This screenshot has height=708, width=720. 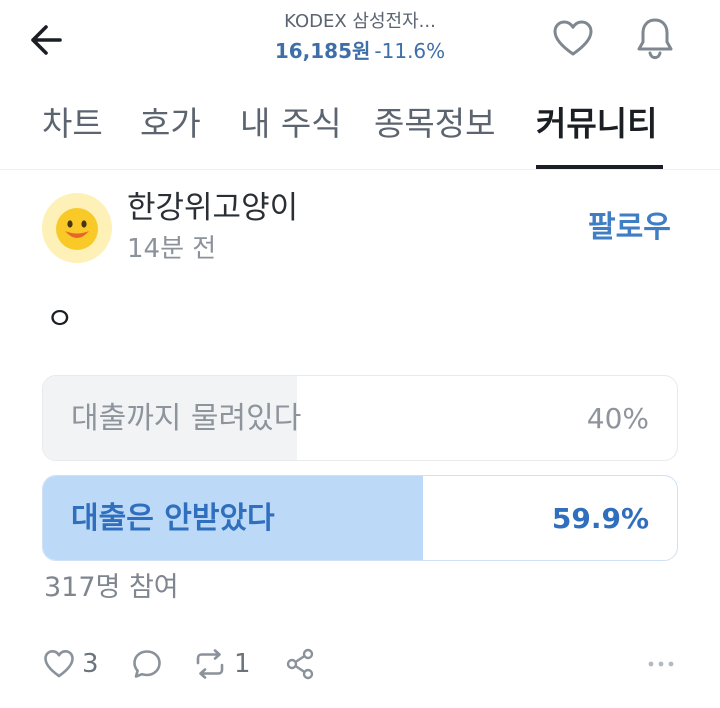 I want to click on like-button: 3, so click(x=70, y=664).